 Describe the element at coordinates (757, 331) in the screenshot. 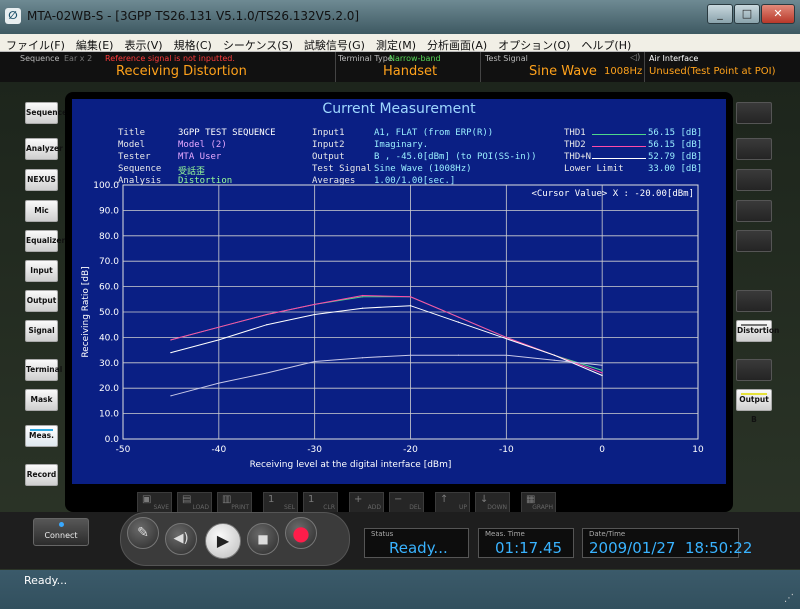

I see `distortion-button: Distortion` at that location.